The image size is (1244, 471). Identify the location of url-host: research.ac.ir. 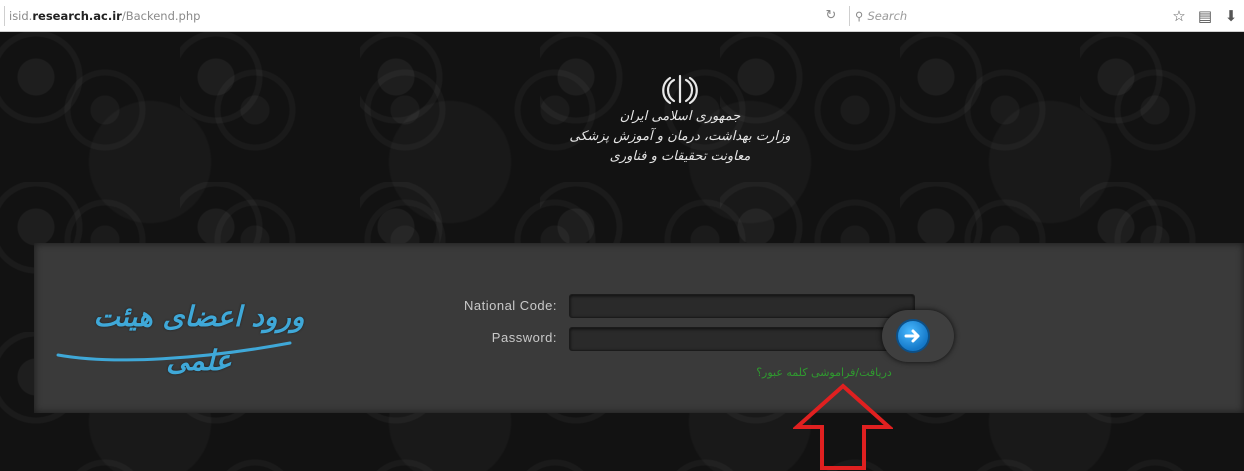
(77, 16).